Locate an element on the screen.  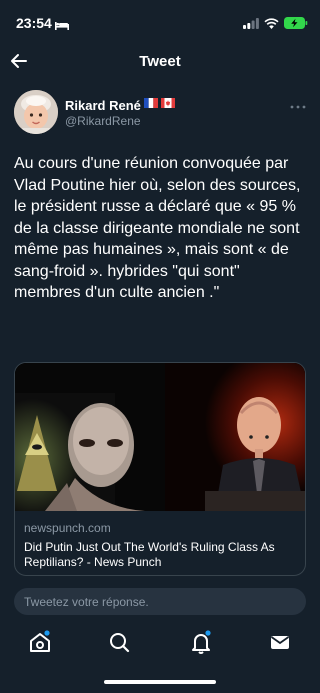
more-options-button is located at coordinates (298, 104).